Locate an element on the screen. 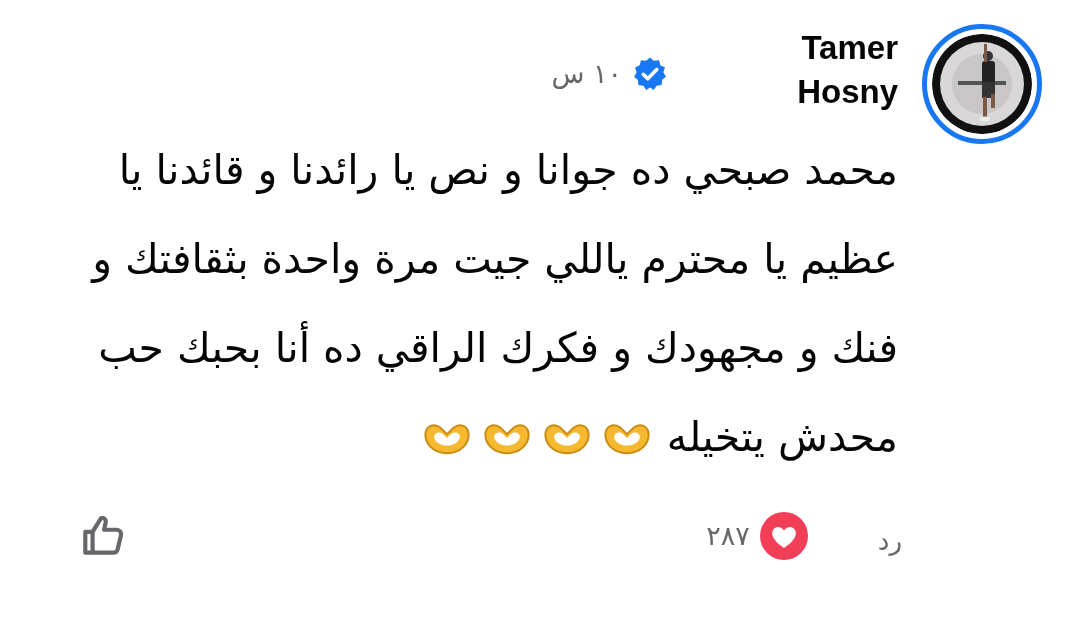 This screenshot has height=626, width=1079. heart-reaction-icon is located at coordinates (783, 536).